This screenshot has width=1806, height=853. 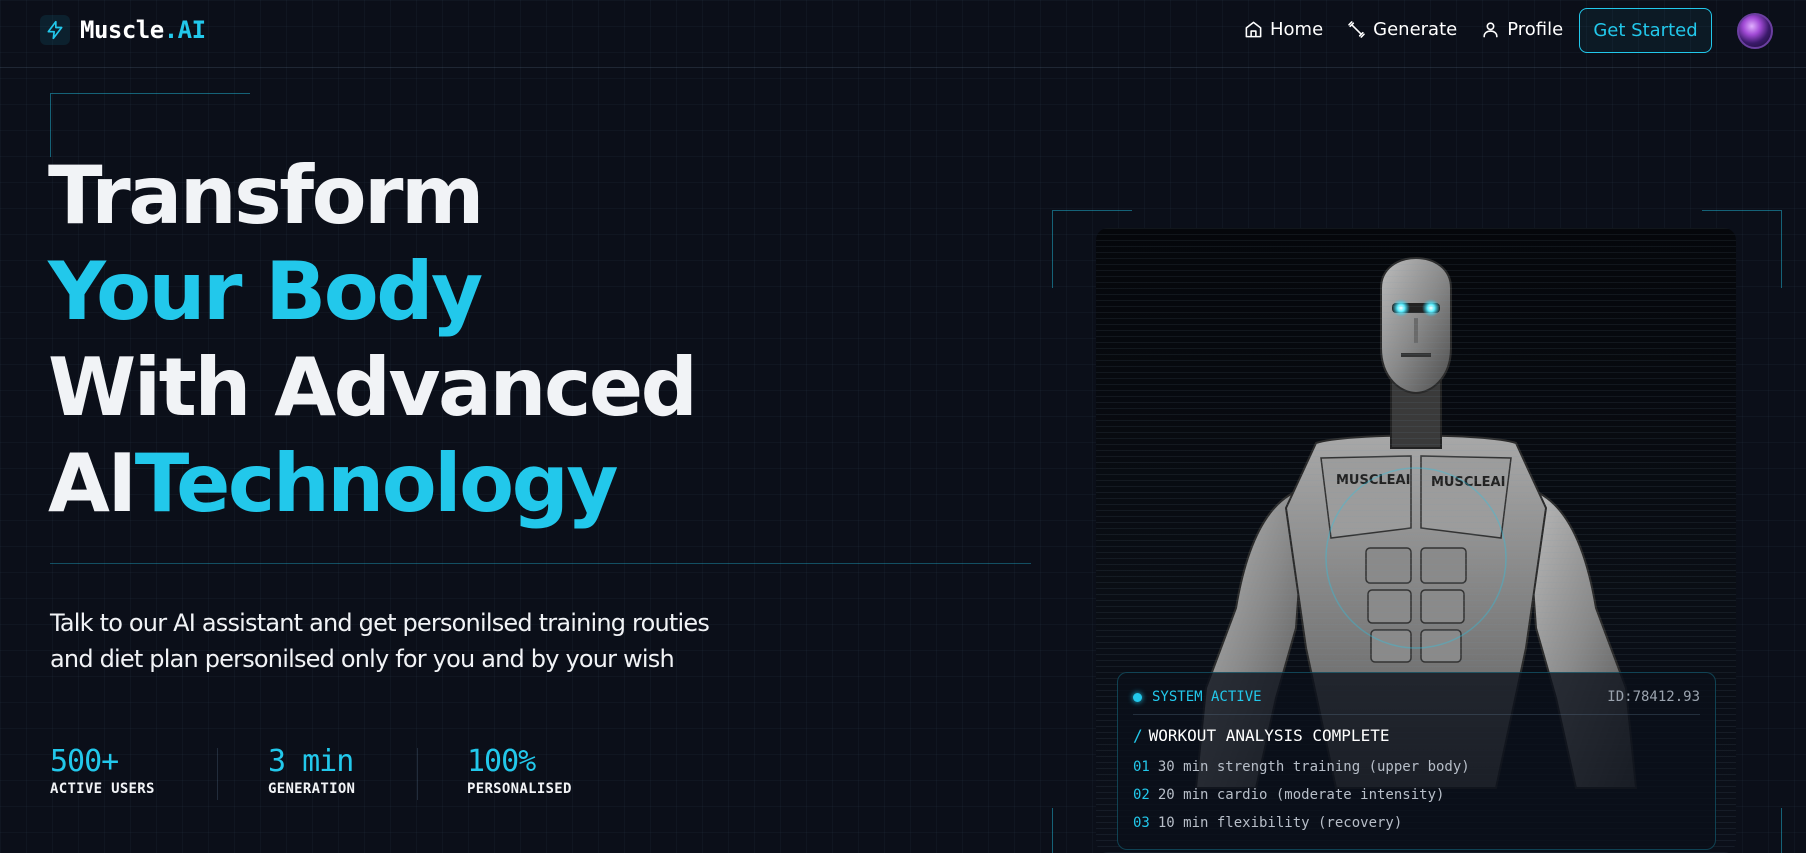 I want to click on headline-line-4: AITechnology, so click(x=333, y=483).